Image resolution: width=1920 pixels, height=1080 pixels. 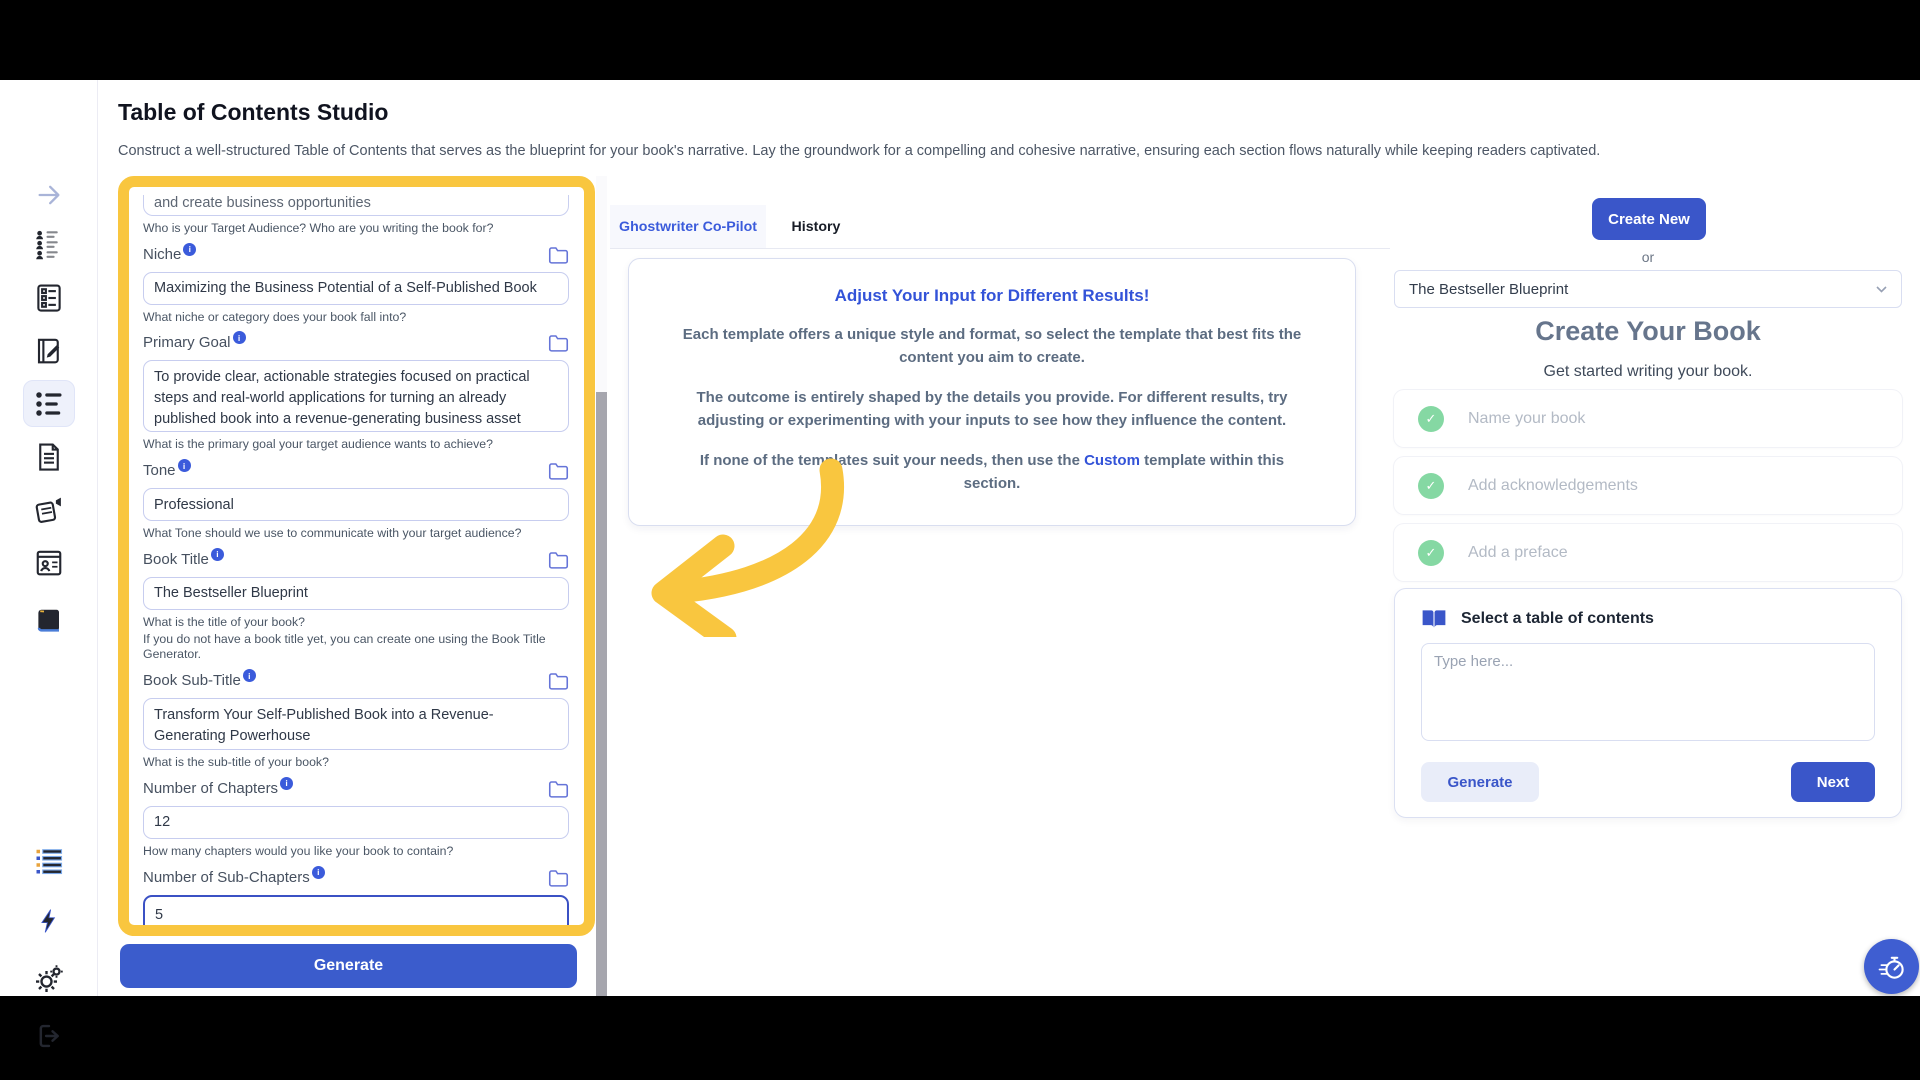 What do you see at coordinates (688, 226) in the screenshot?
I see `tab-ghostwriter-copilot: Ghostwriter Co-Pilot` at bounding box center [688, 226].